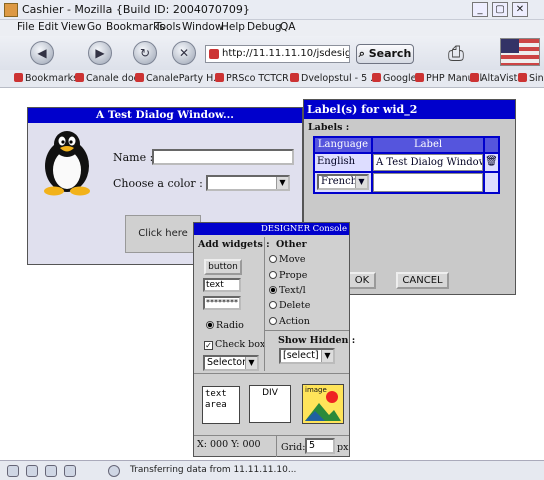 The width and height of the screenshot is (544, 480). I want to click on bookmarks-menu: Bookmarks, so click(46, 78).